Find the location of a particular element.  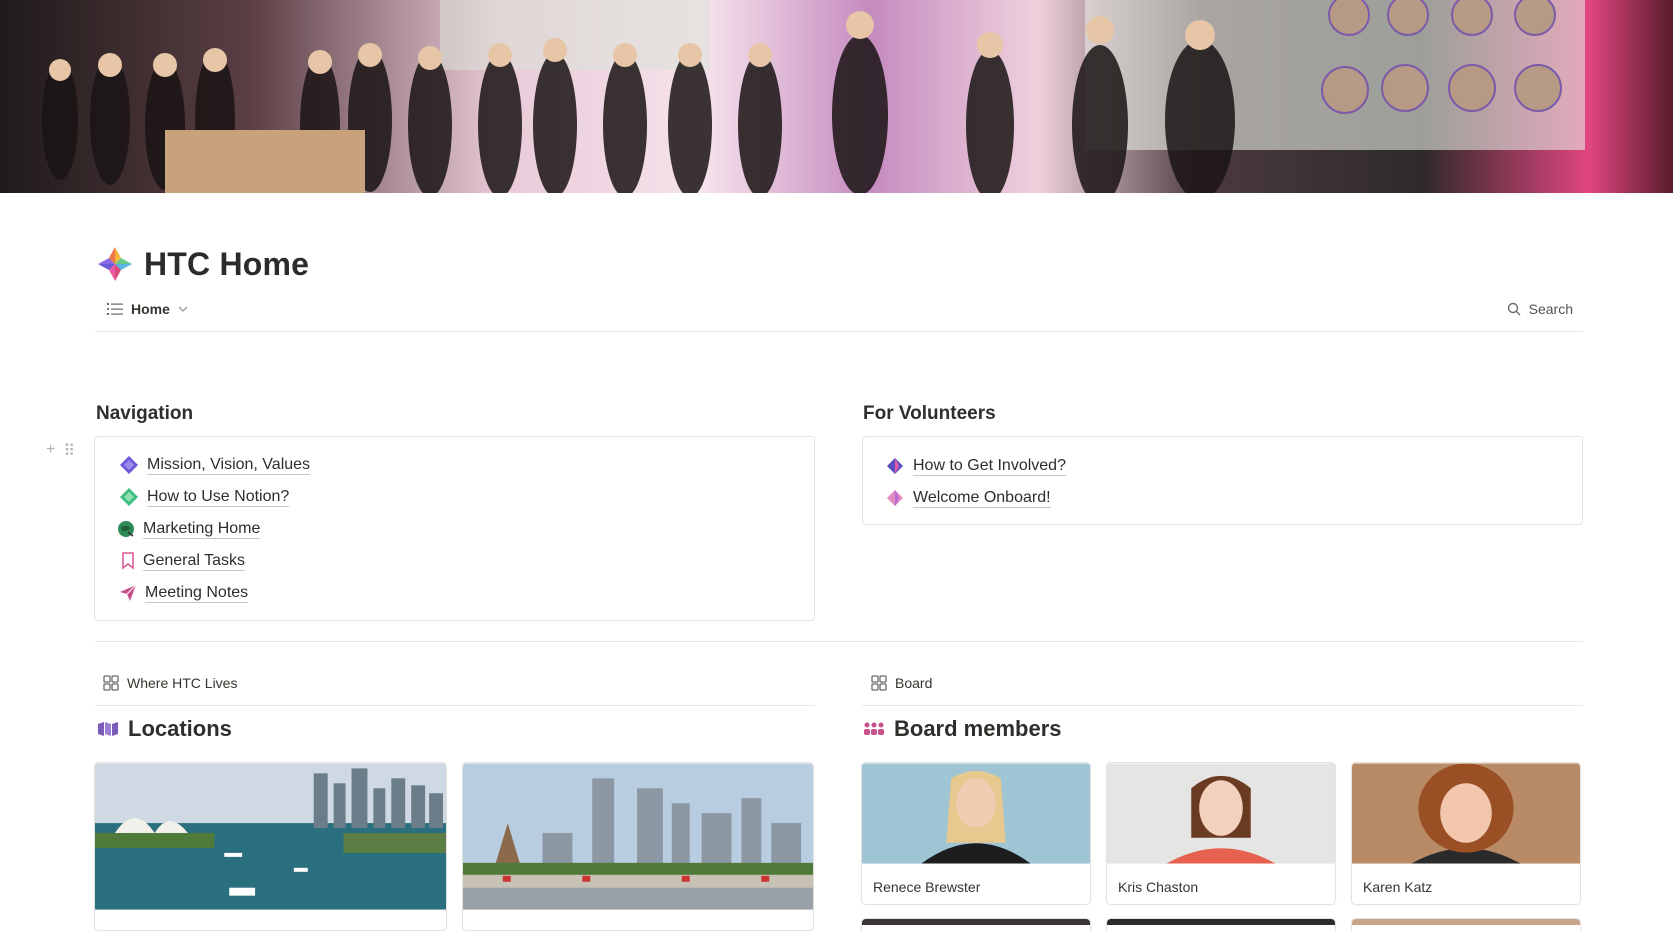

nav-link-mission: Mission, Vision, Values is located at coordinates (215, 465).